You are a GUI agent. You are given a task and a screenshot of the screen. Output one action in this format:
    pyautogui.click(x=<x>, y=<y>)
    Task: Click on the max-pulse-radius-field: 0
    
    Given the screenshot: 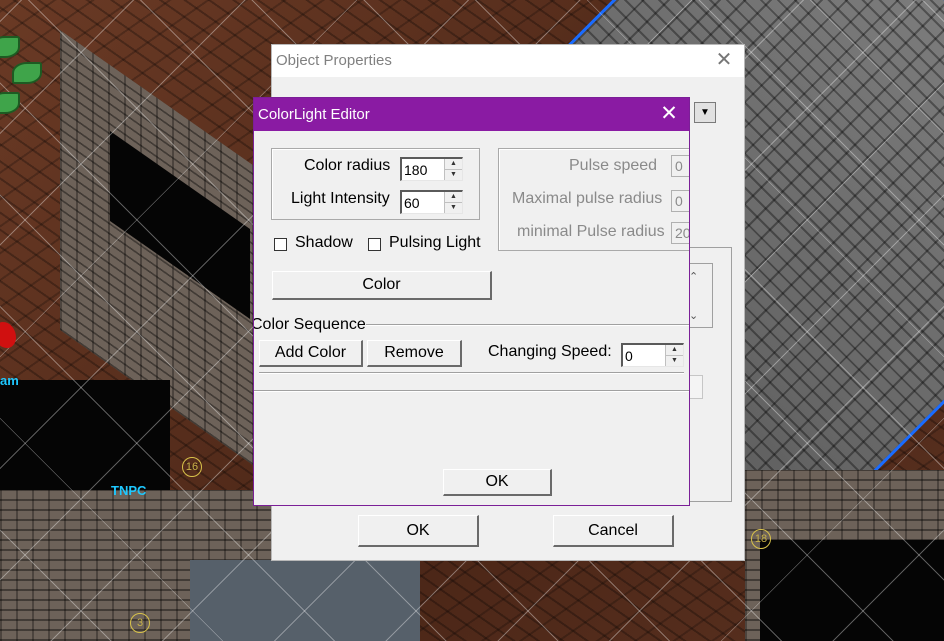 What is the action you would take?
    pyautogui.click(x=680, y=201)
    